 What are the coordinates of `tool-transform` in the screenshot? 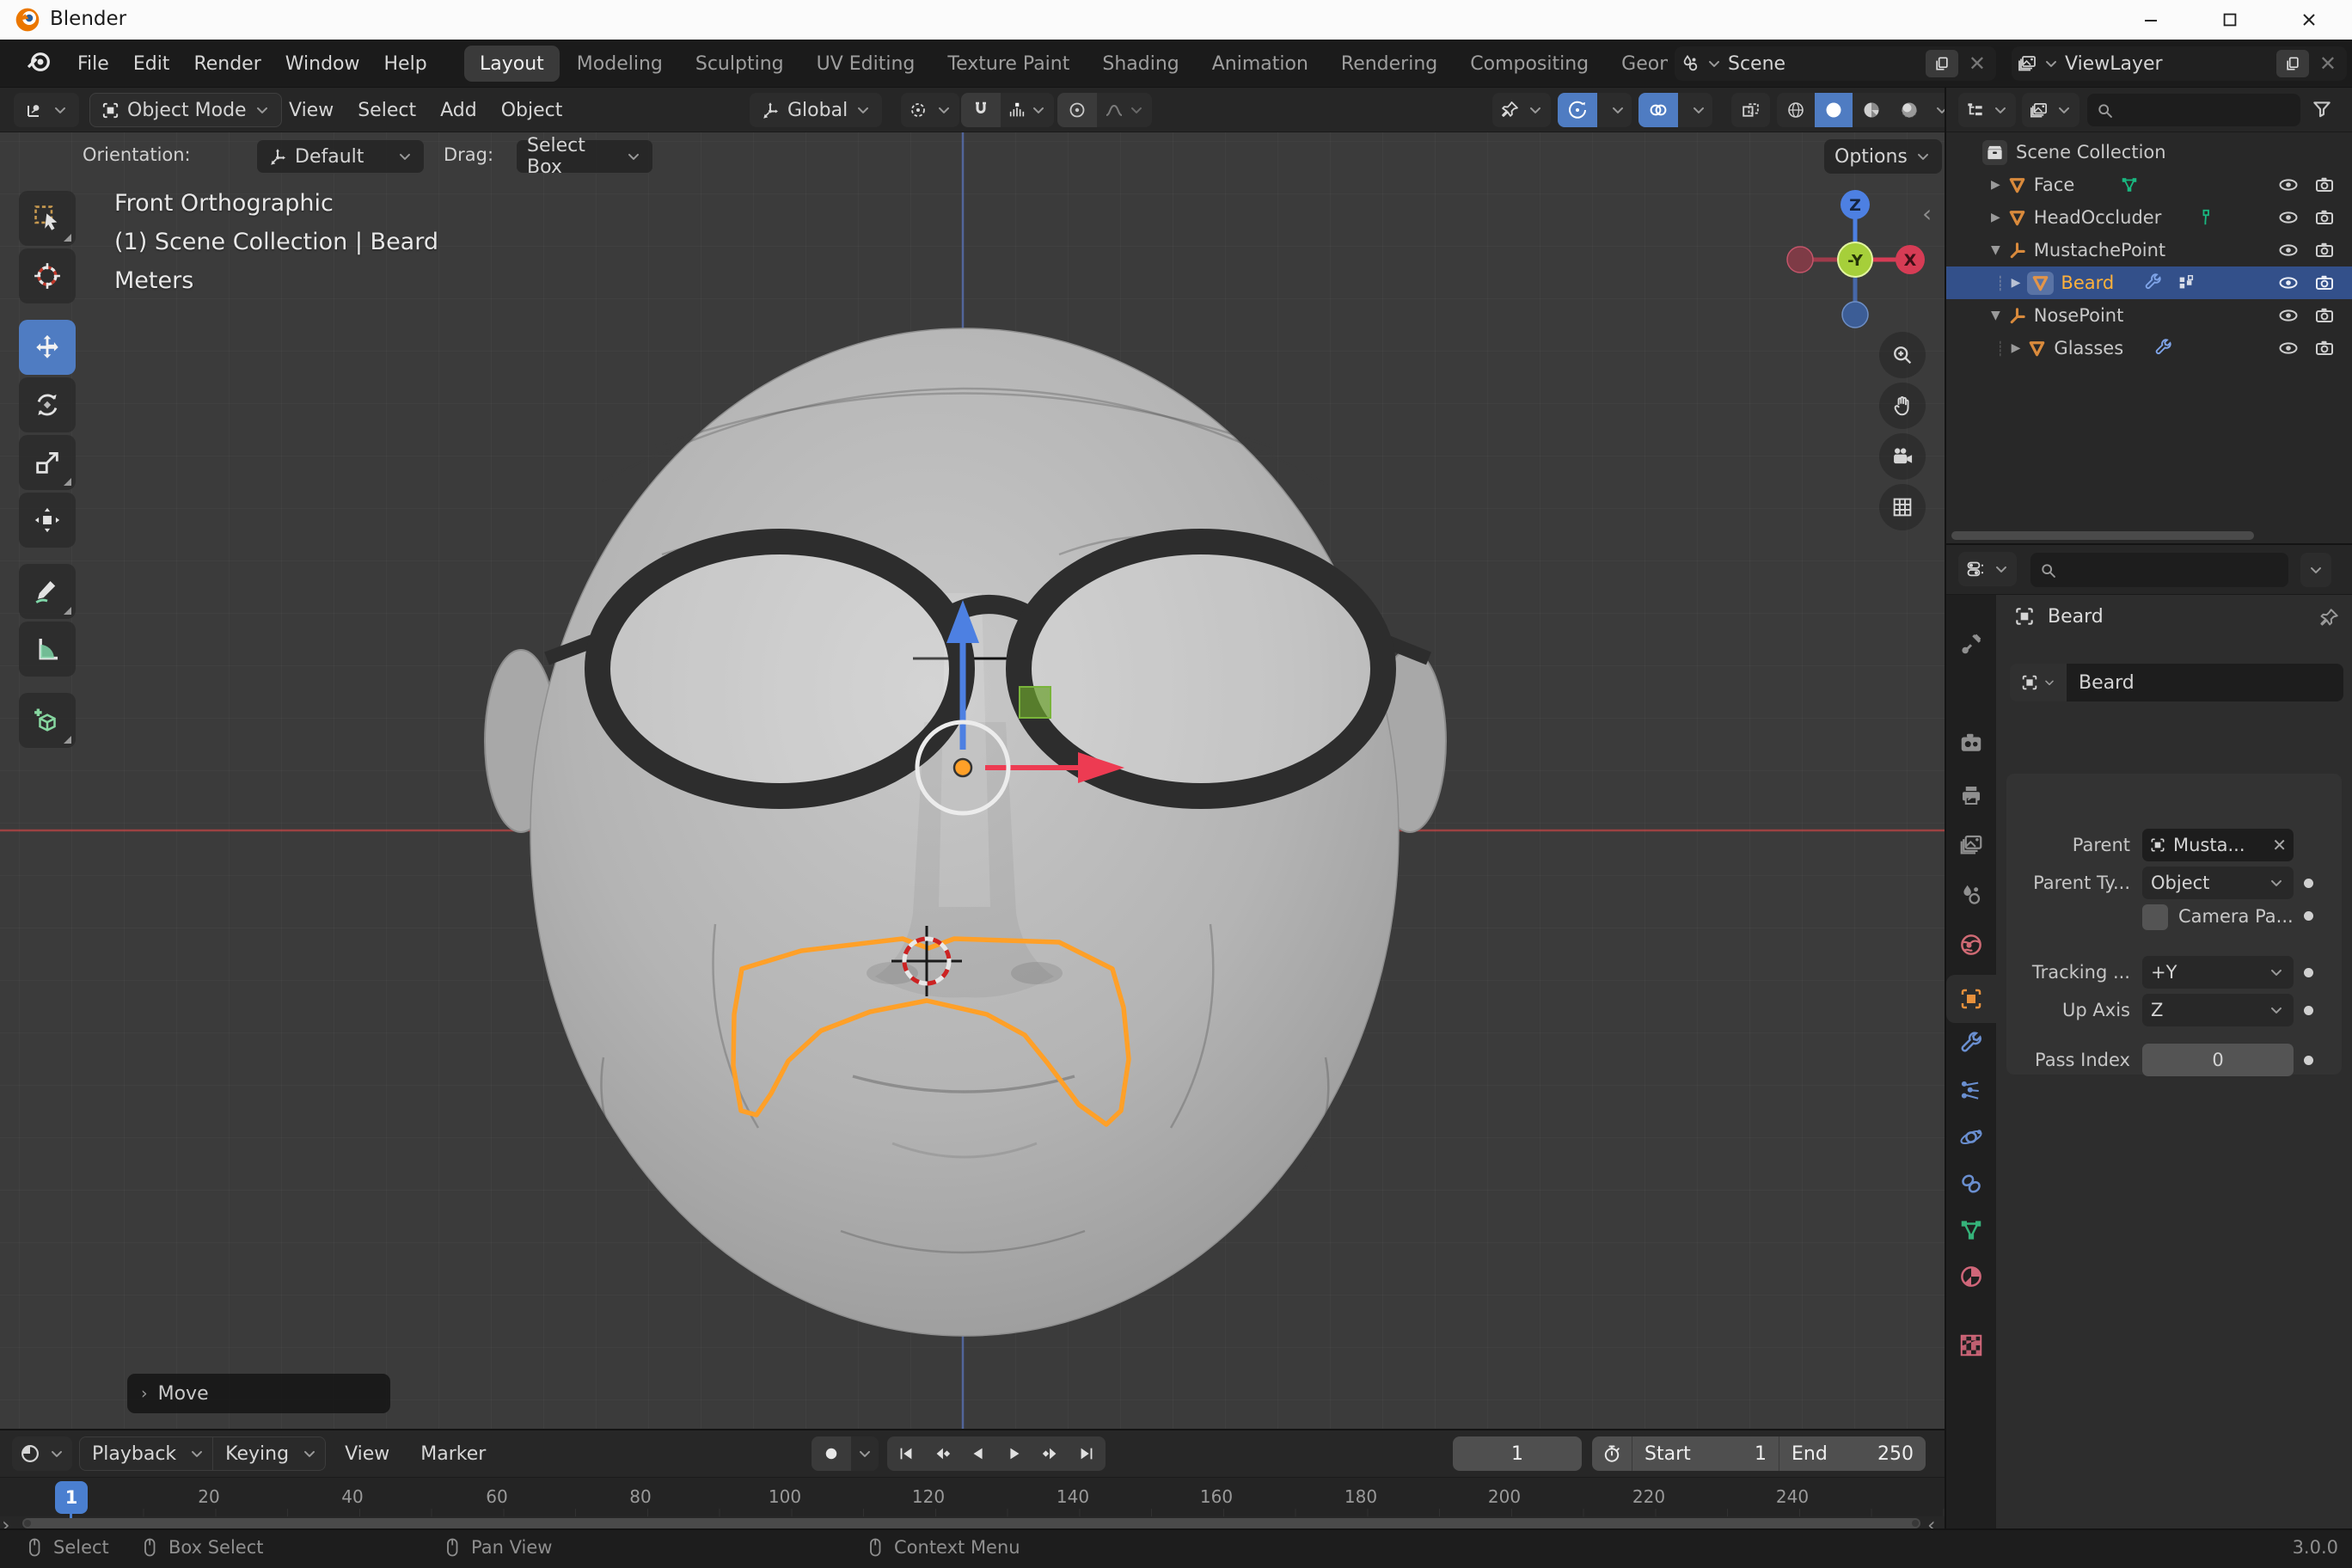 It's located at (47, 520).